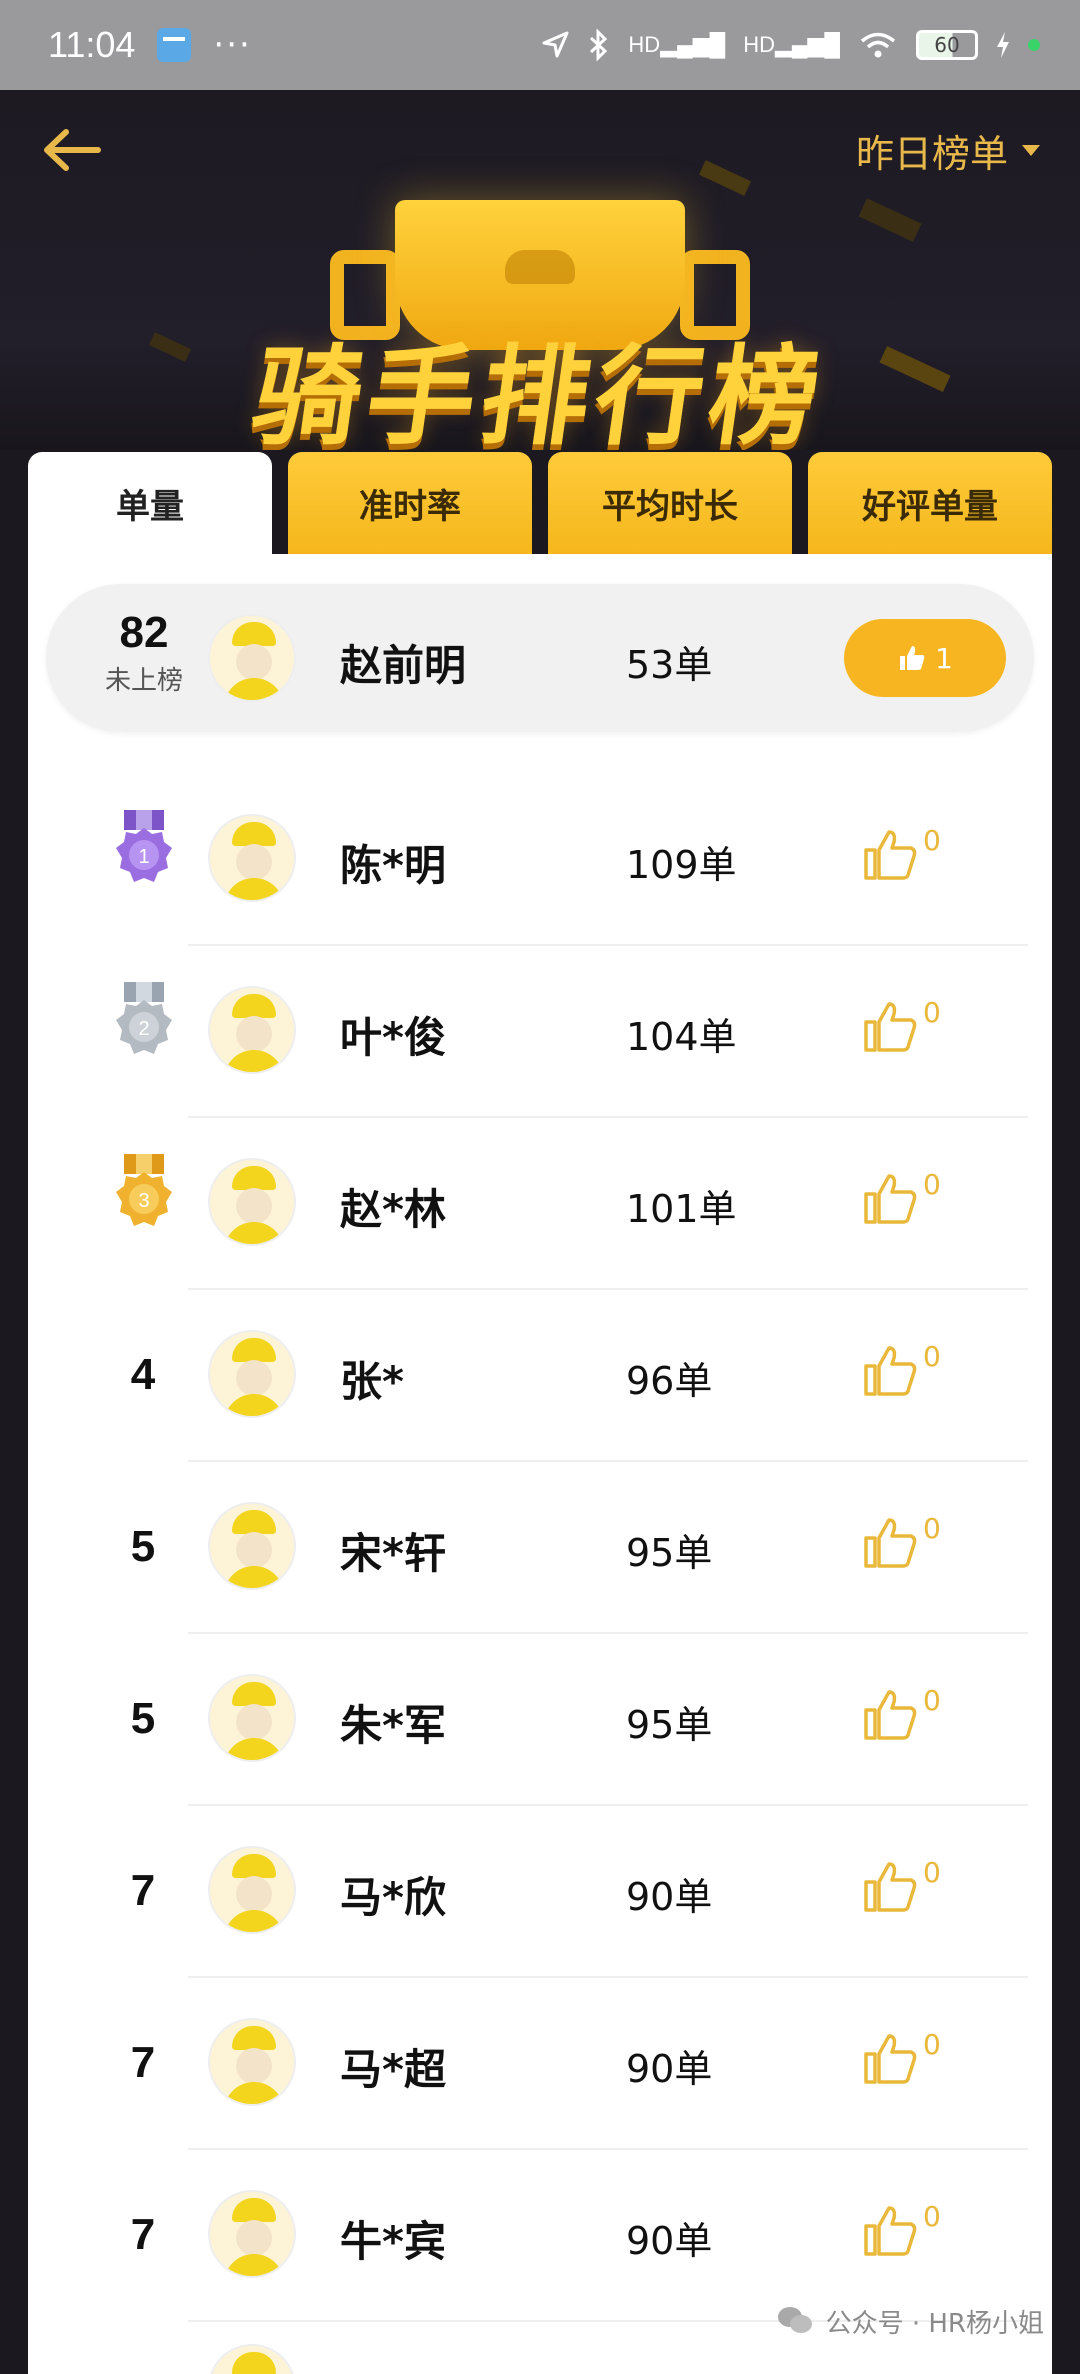  Describe the element at coordinates (930, 503) in the screenshot. I see `tab-positive-review-orders: 好评单量` at that location.